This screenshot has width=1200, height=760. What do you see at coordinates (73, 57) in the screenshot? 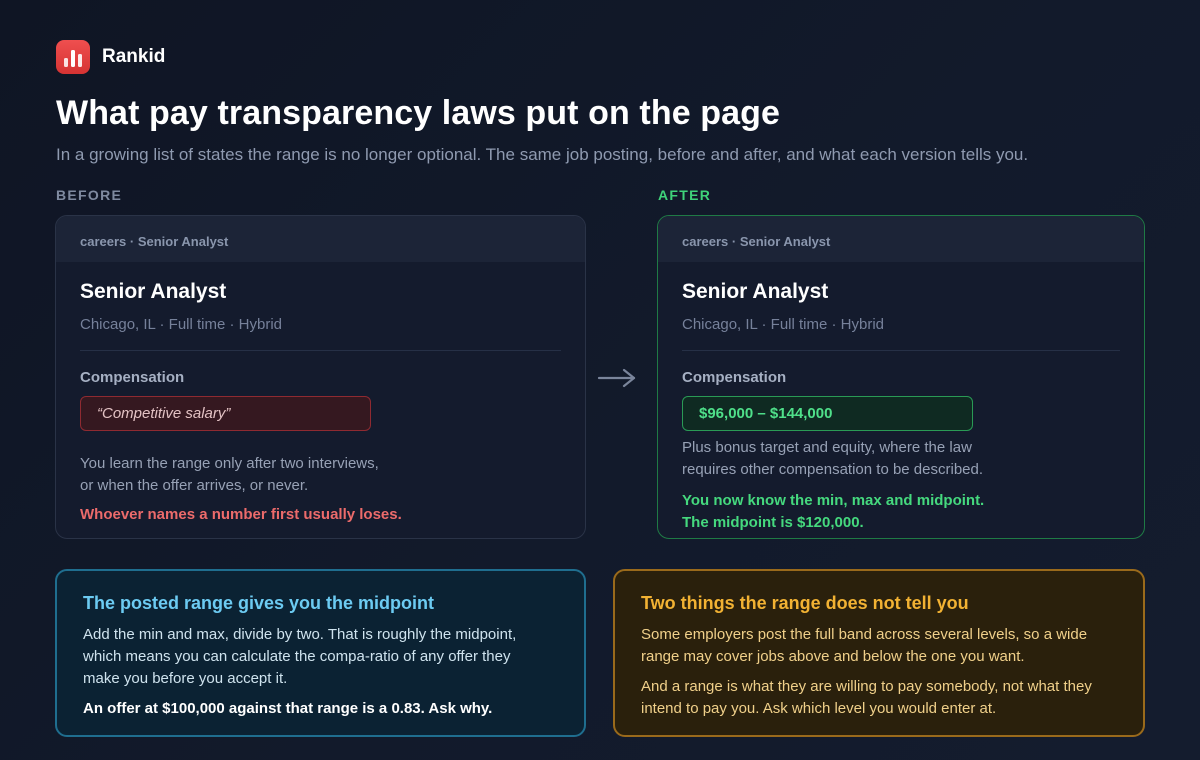
I see `bar-chart-icon` at bounding box center [73, 57].